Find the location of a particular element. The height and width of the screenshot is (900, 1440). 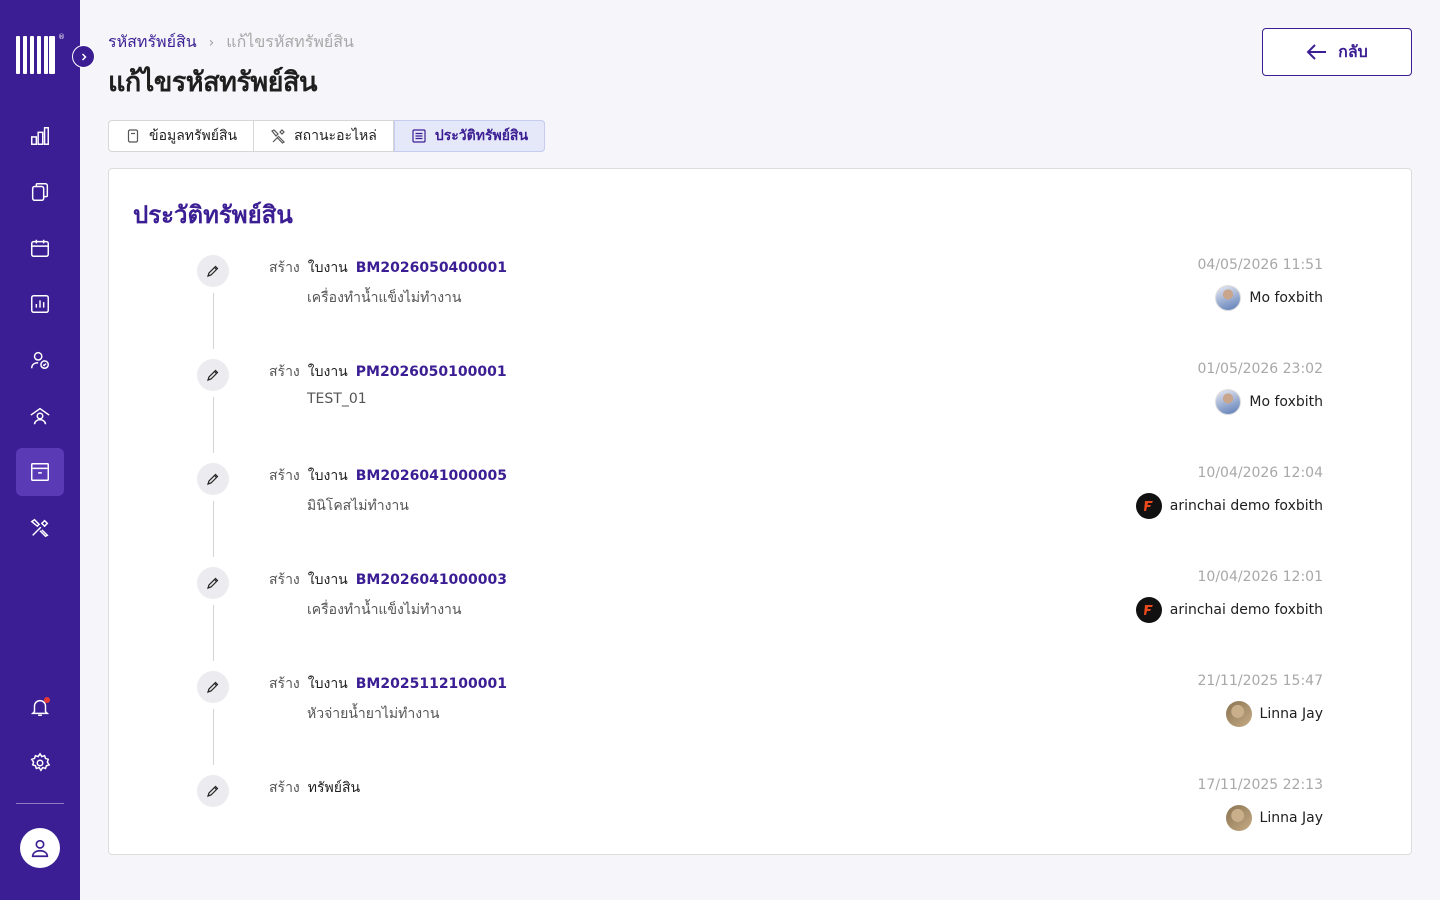

breadcrumb-current: แก้ไขรหัสทรัพย์สิน is located at coordinates (290, 41).